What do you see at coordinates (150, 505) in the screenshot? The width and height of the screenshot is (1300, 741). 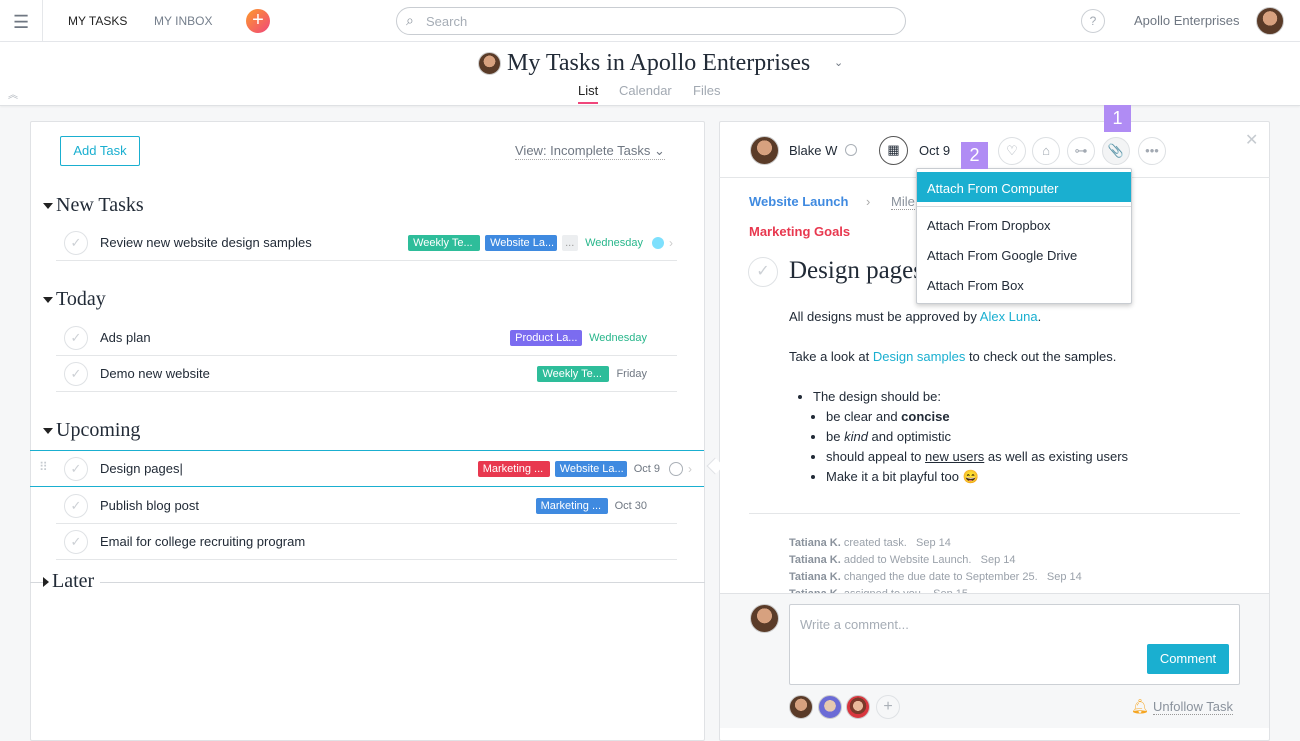 I see `task-name: Publish blog post` at bounding box center [150, 505].